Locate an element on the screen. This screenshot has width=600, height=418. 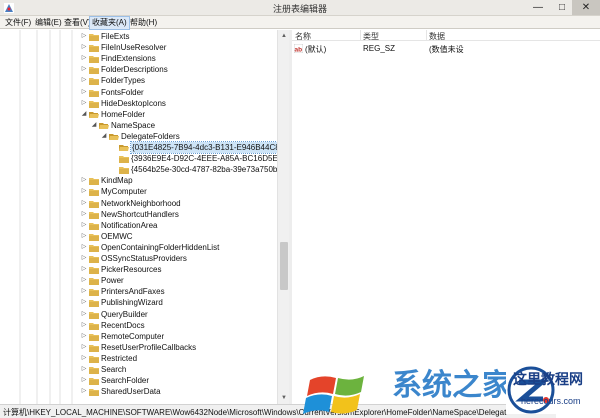
tree-node: ▷ FileInUseResolver is located at coordinates (140, 47).